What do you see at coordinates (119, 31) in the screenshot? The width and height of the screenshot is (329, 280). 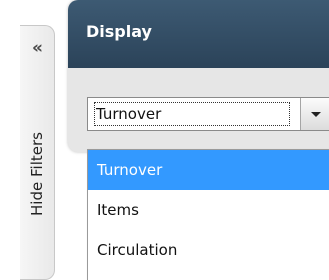 I see `panel-title: Display` at bounding box center [119, 31].